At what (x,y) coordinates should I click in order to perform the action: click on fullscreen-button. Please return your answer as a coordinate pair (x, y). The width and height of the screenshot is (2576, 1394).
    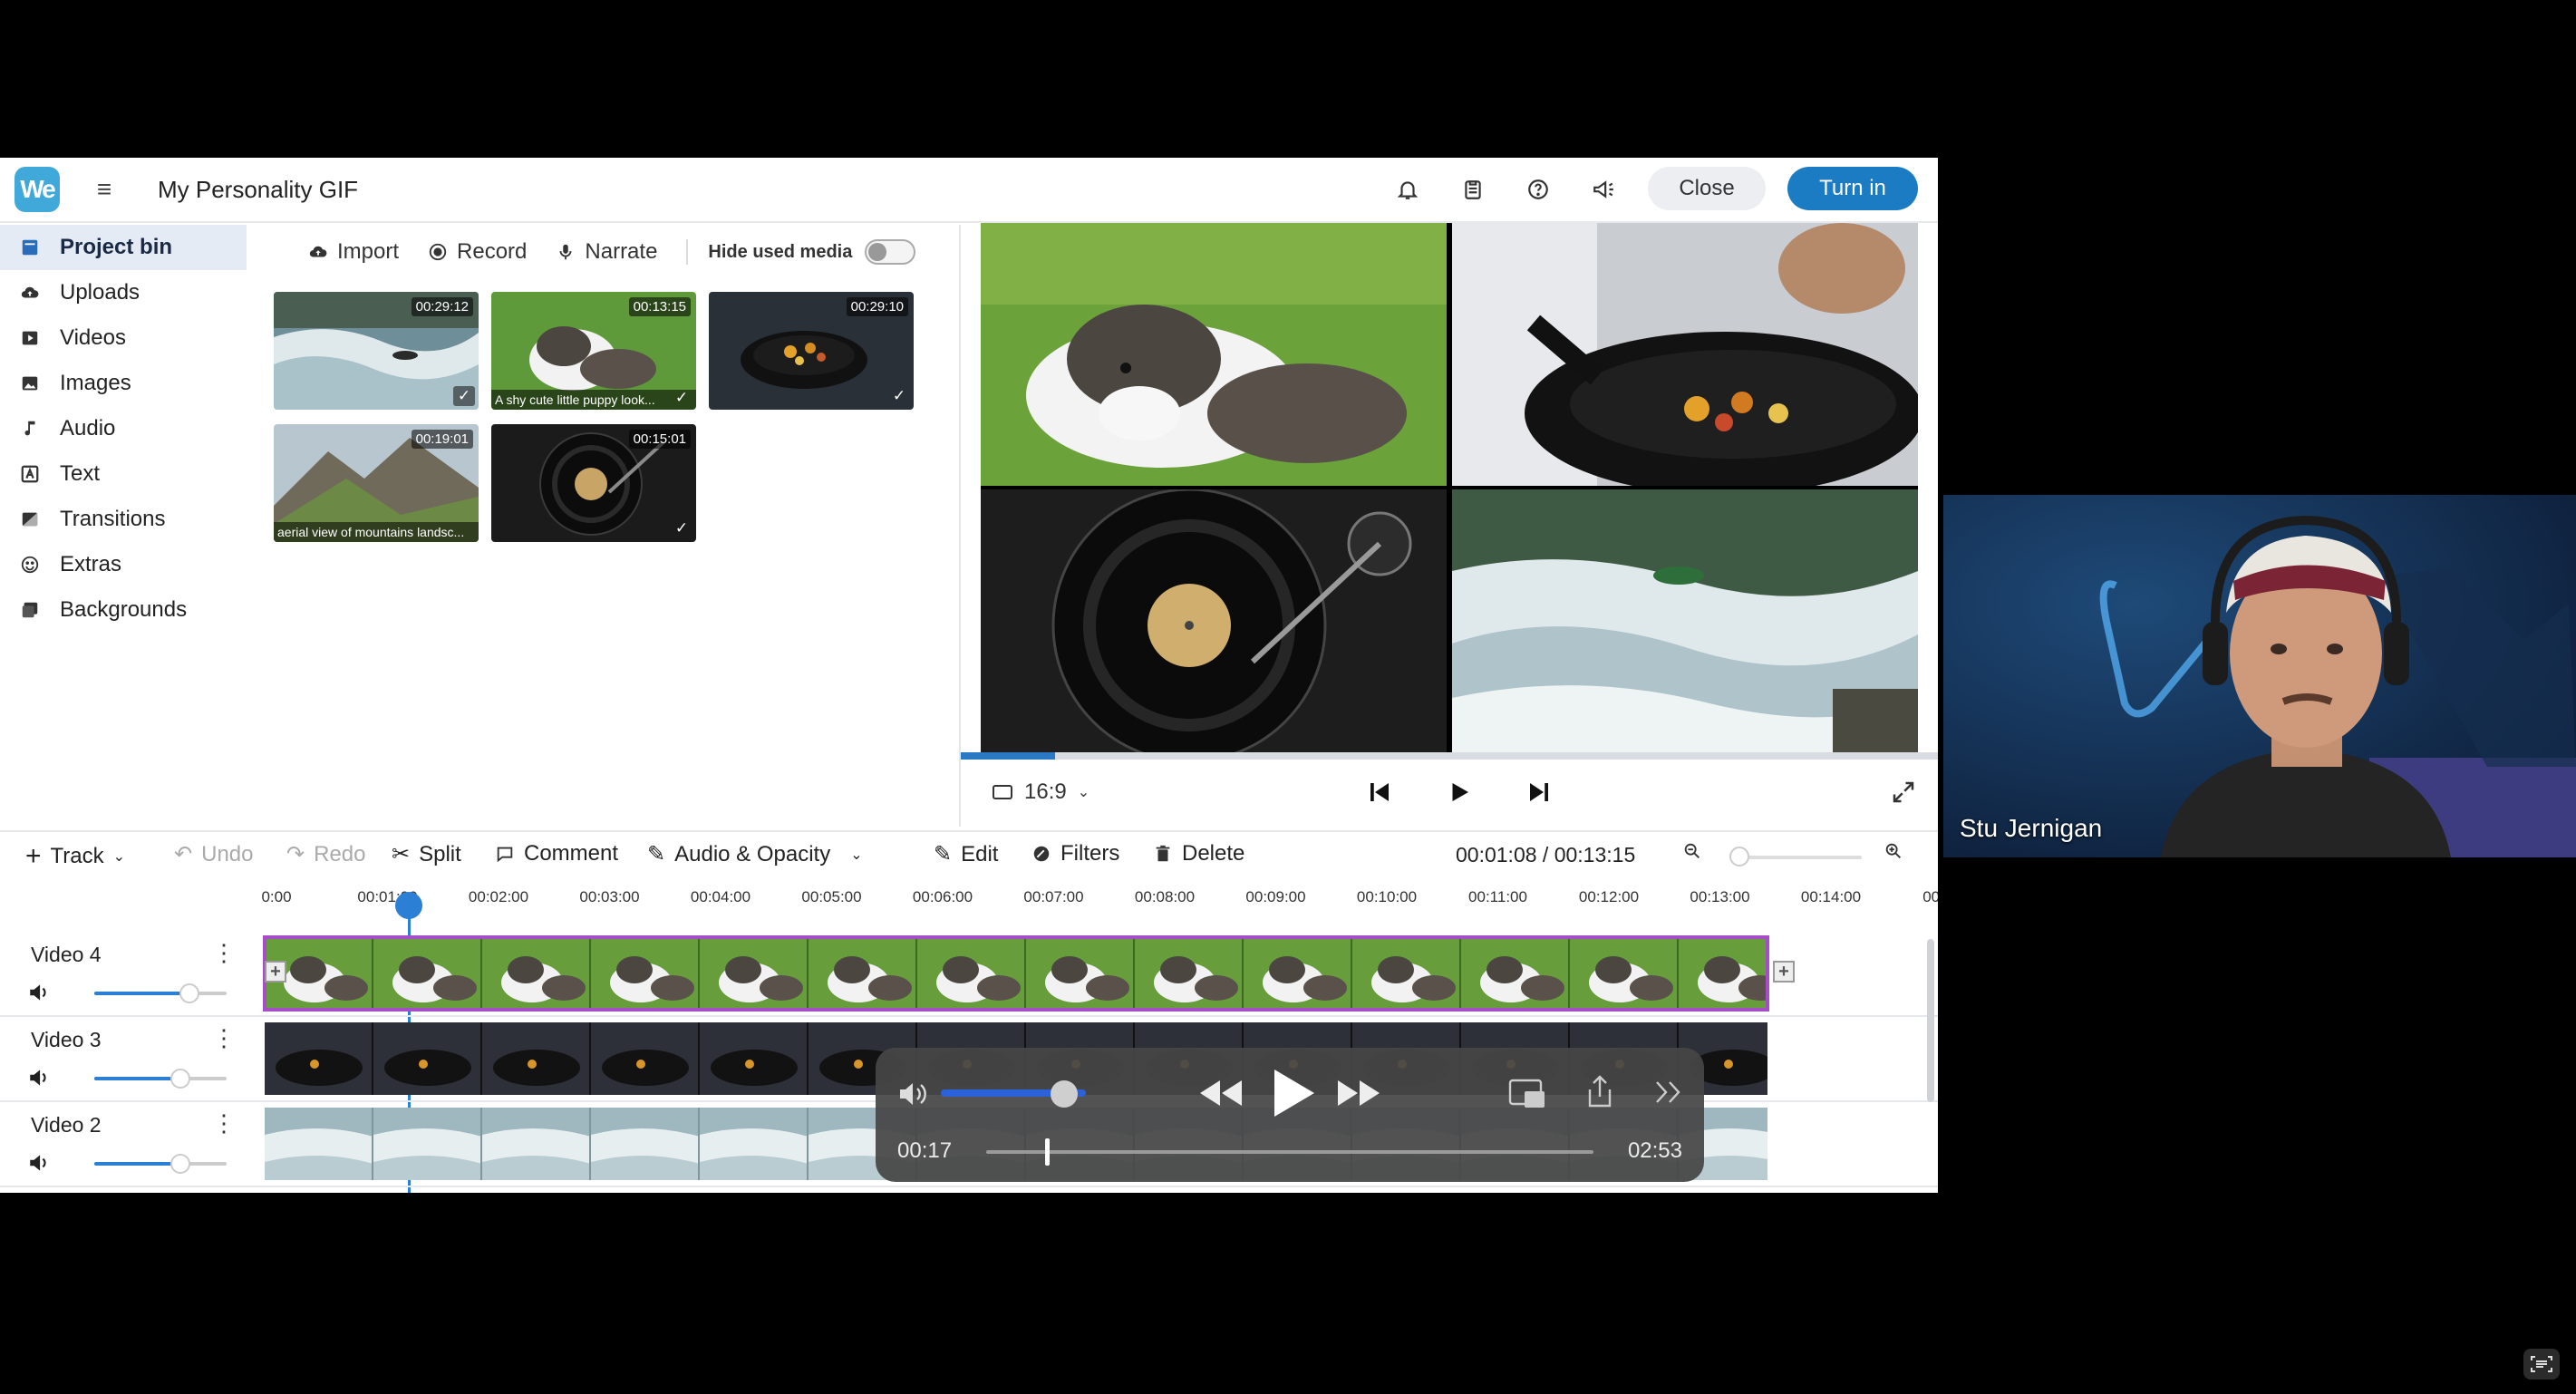
    Looking at the image, I should click on (1903, 792).